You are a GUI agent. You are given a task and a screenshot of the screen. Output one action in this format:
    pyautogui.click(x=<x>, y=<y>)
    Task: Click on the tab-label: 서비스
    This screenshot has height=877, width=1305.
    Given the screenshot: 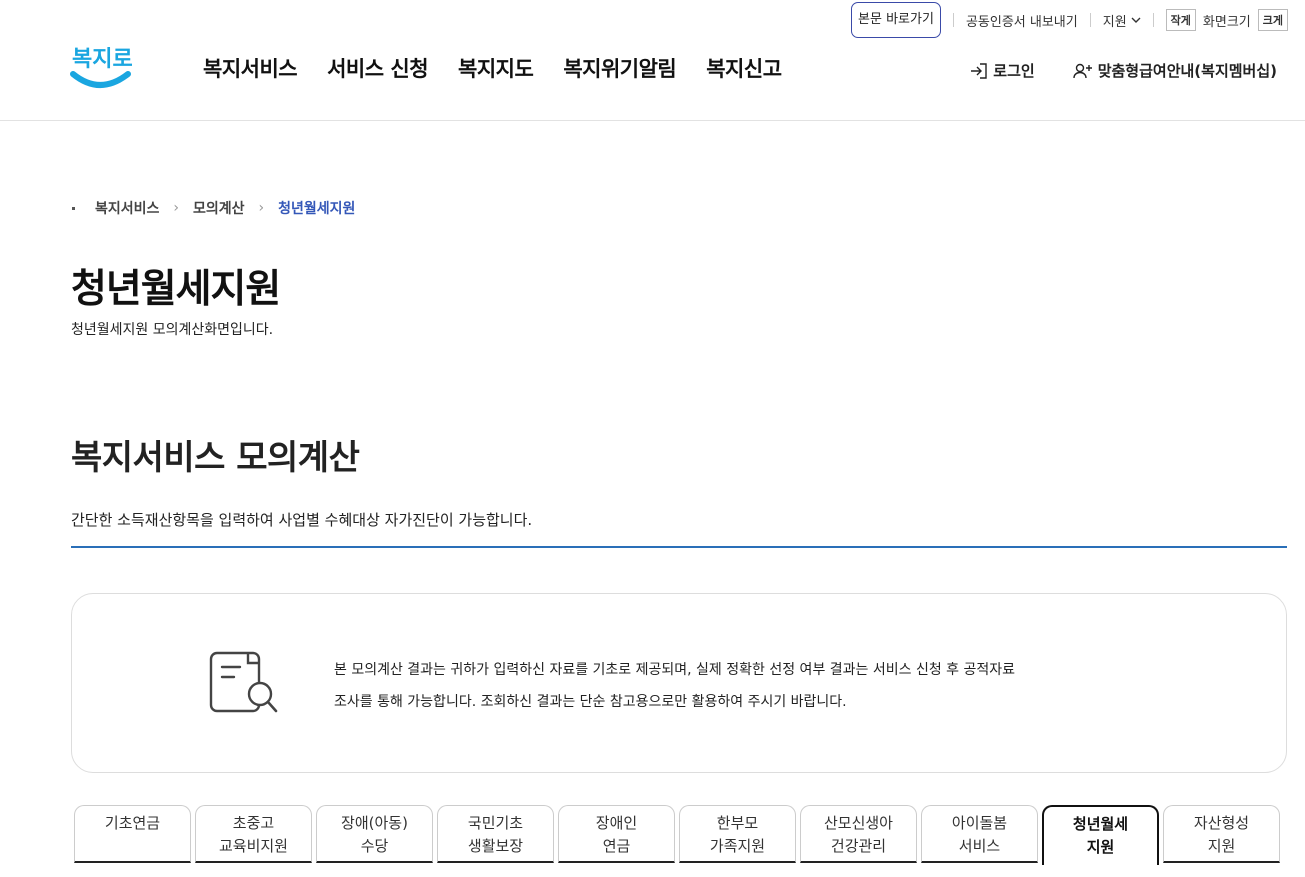 What is the action you would take?
    pyautogui.click(x=979, y=846)
    